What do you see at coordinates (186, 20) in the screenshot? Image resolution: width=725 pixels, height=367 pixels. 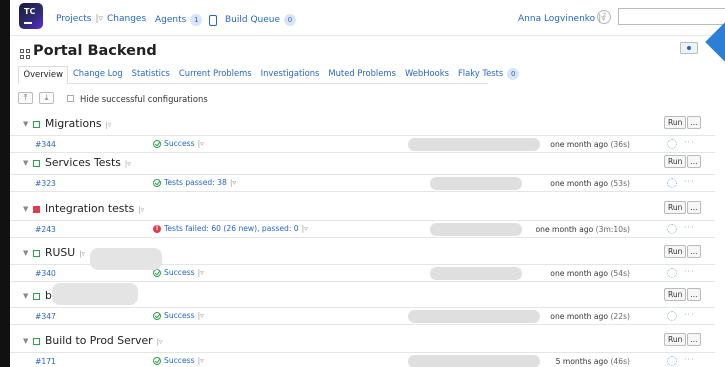 I see `nav-agents: Agents 1` at bounding box center [186, 20].